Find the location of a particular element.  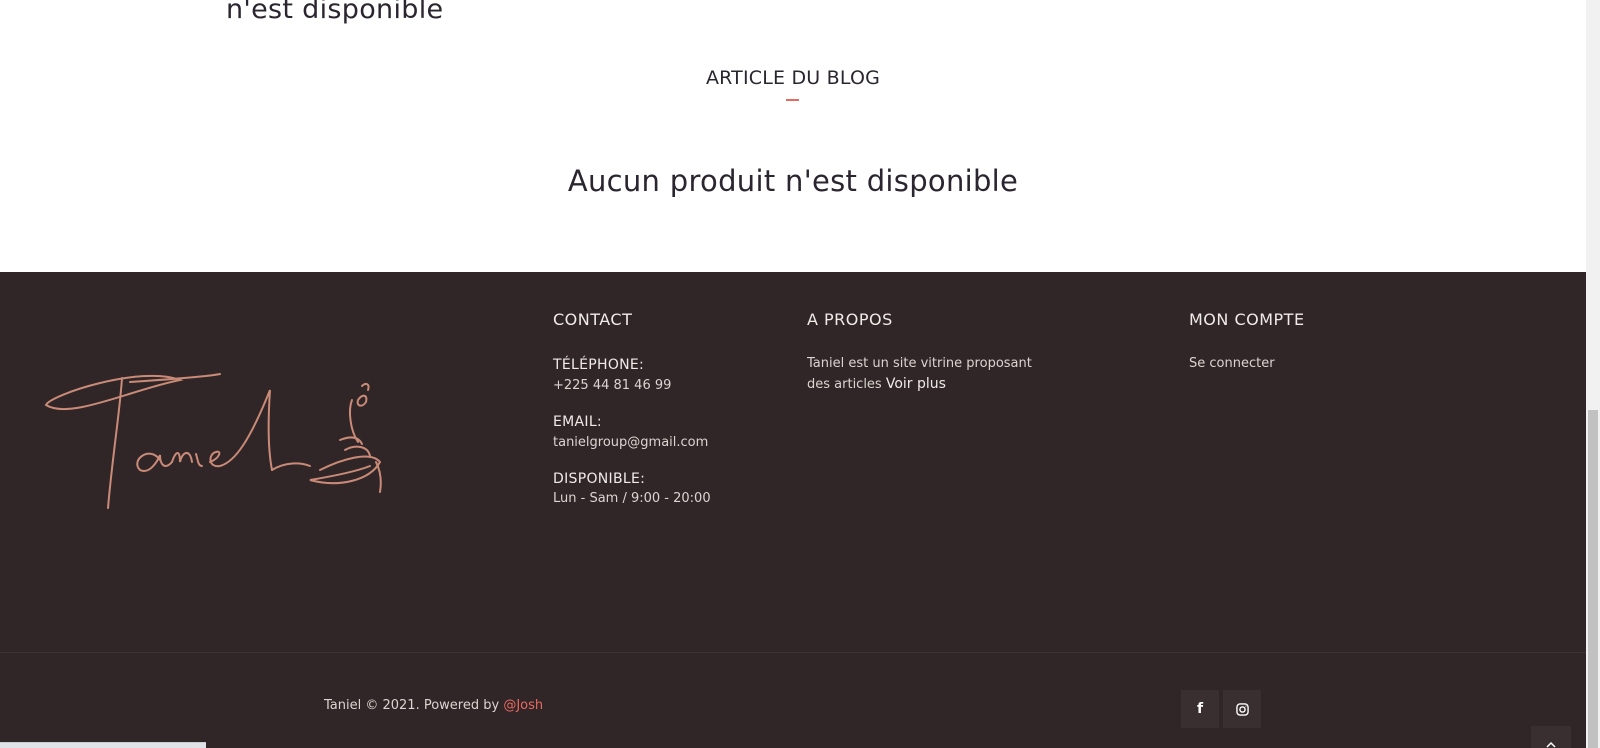

back-to-top-button is located at coordinates (1551, 737).